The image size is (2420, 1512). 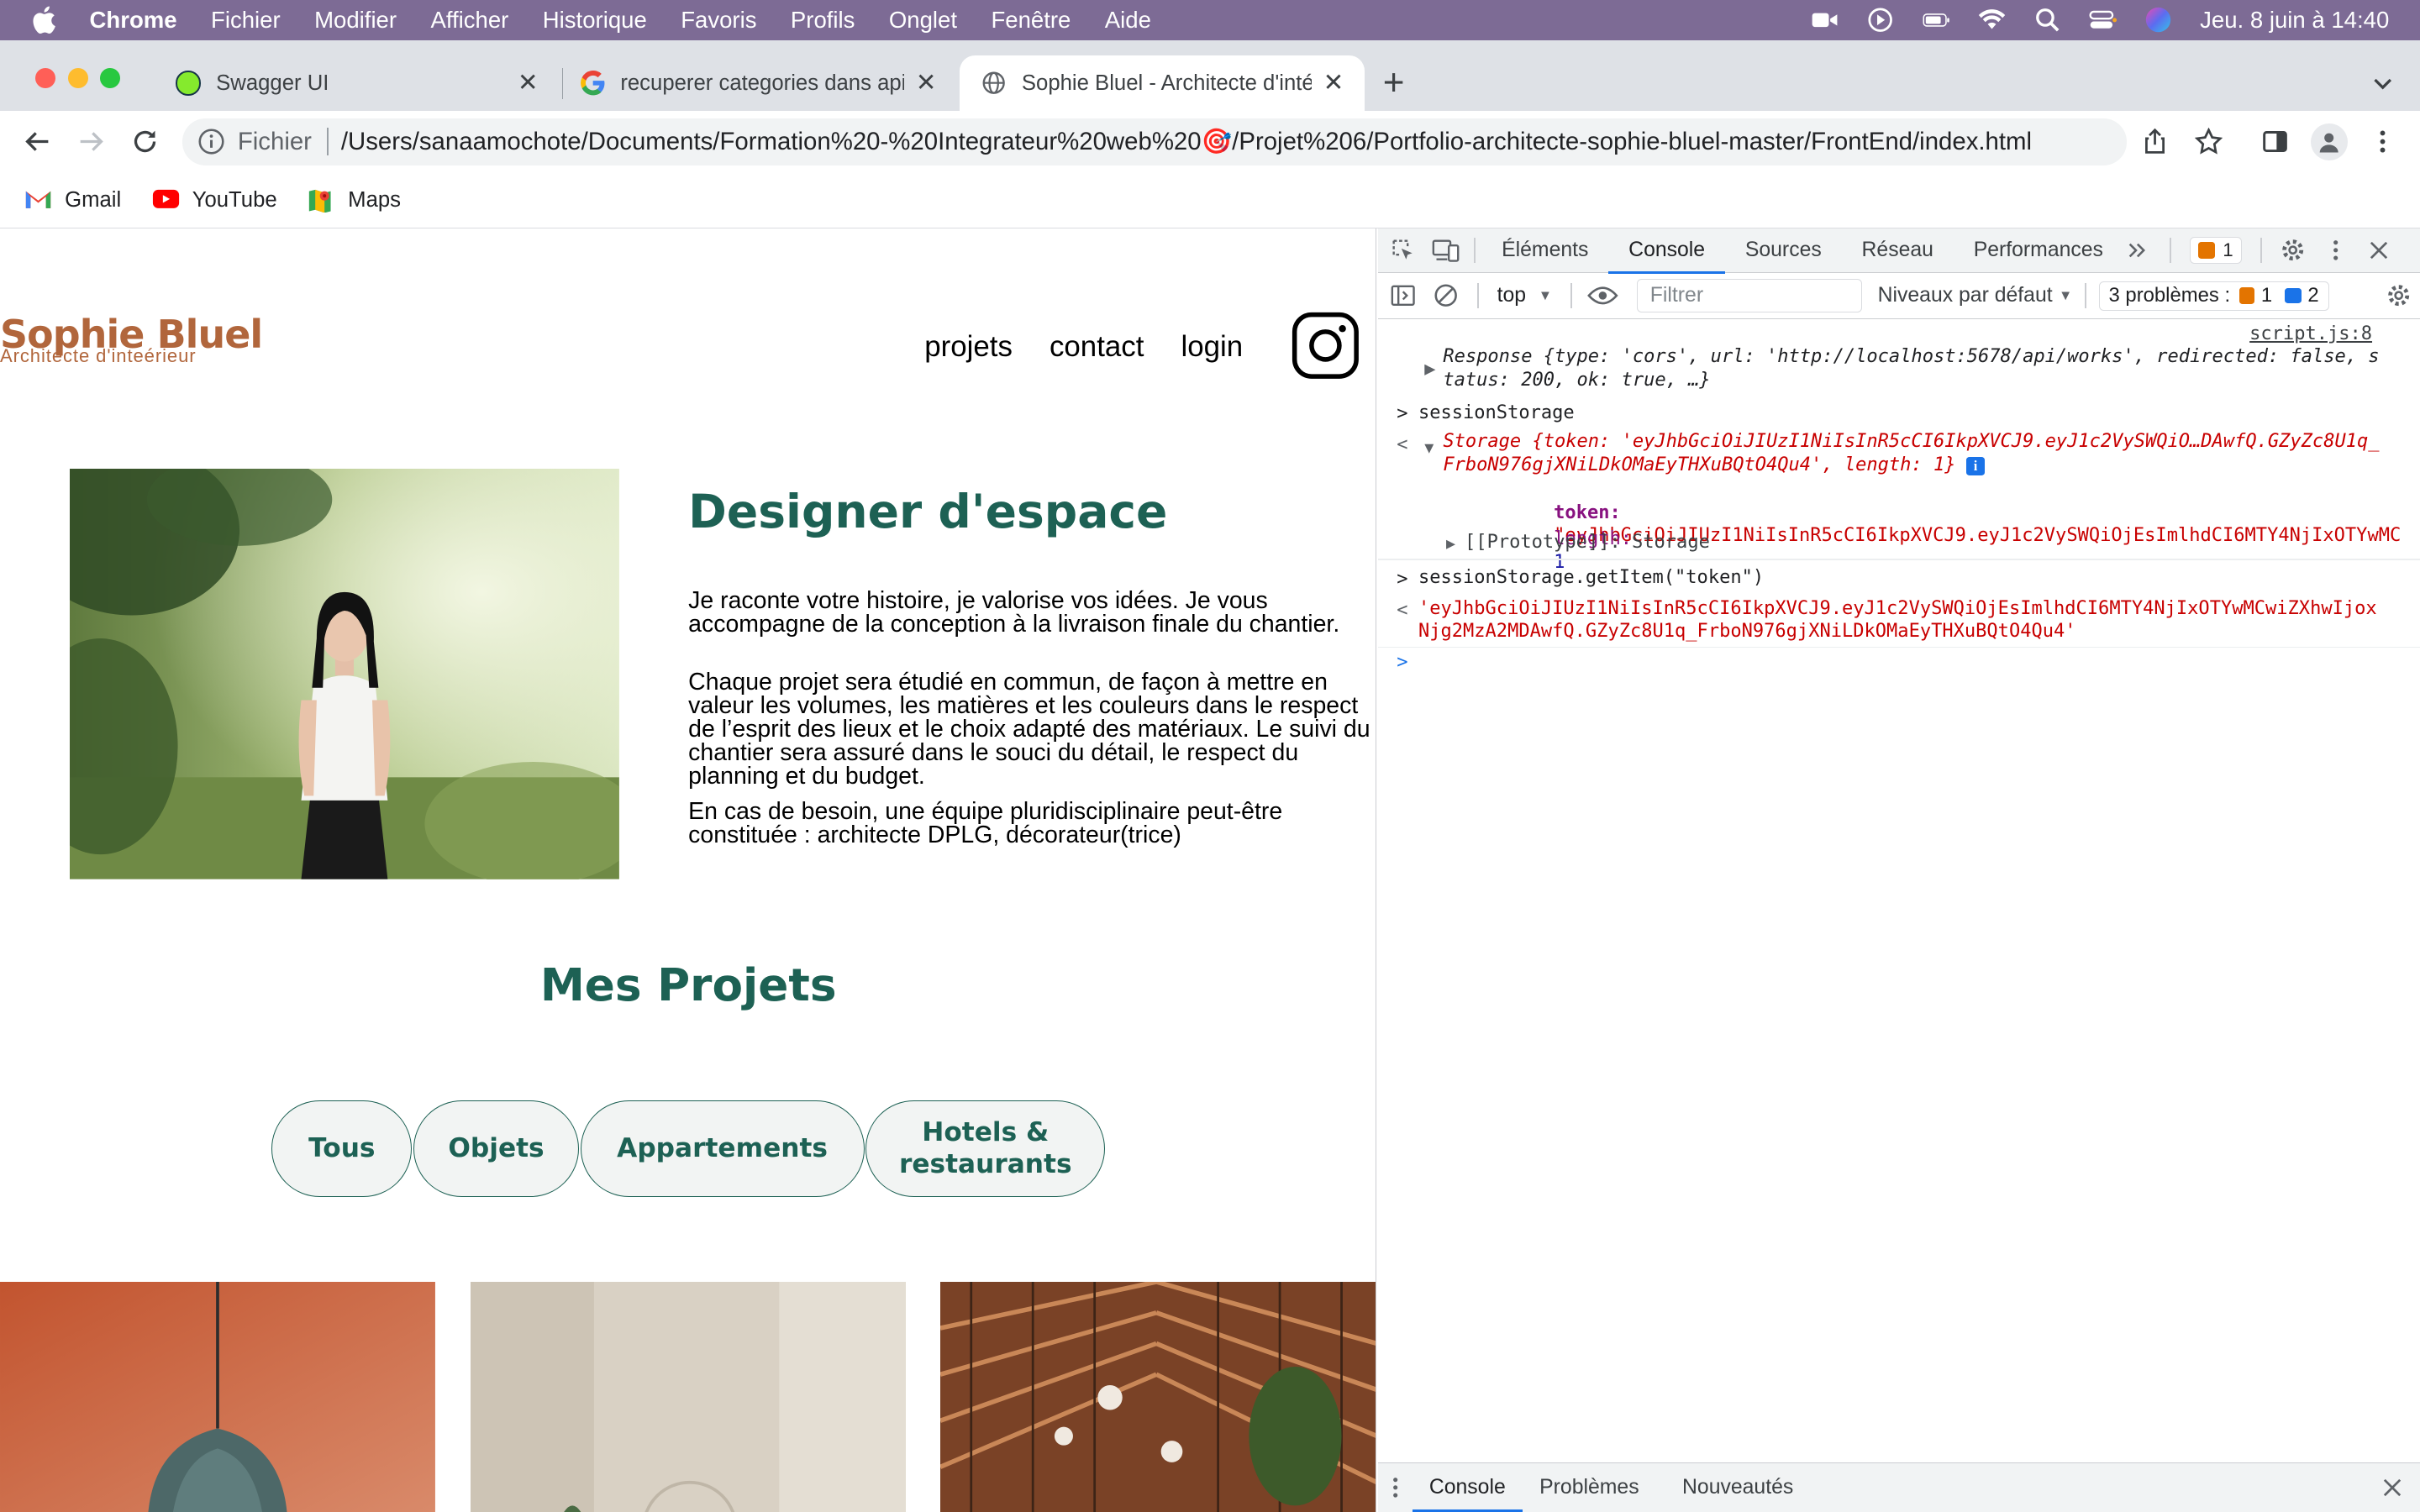 What do you see at coordinates (1589, 1487) in the screenshot?
I see `drawer-tab-problems: Problèmes` at bounding box center [1589, 1487].